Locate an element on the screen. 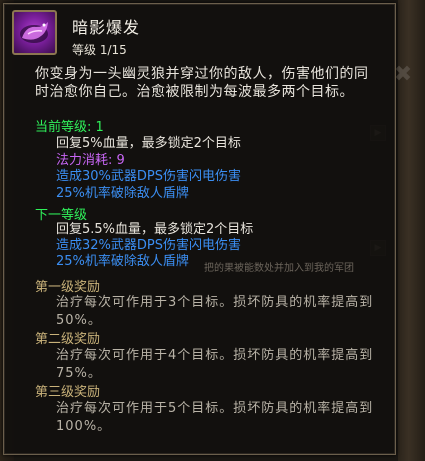 The width and height of the screenshot is (425, 461). reward-text: 治疗每次可作用于5个目标。损坏防具的机率提高到100%。 is located at coordinates (215, 417).